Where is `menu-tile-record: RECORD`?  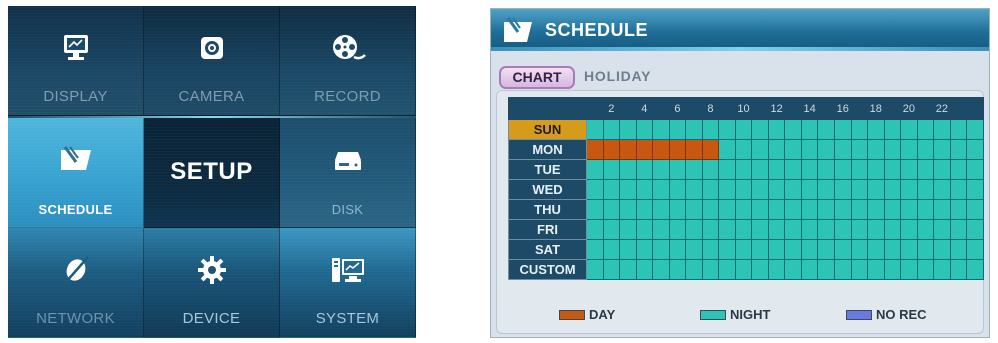
menu-tile-record: RECORD is located at coordinates (348, 61).